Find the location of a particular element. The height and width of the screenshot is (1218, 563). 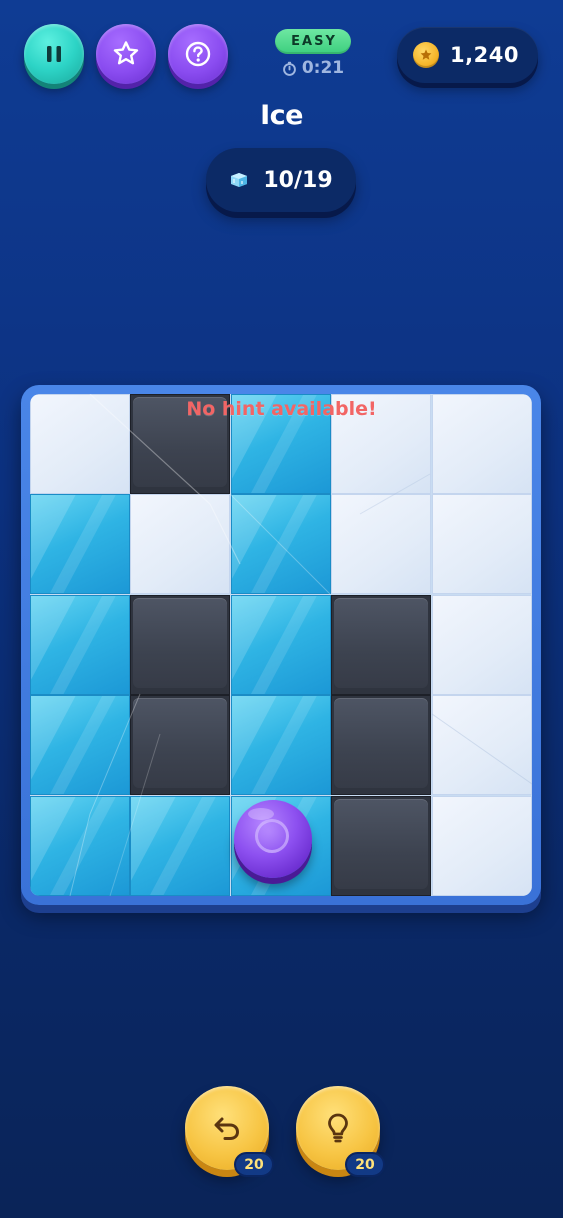

pause-icon is located at coordinates (54, 54).